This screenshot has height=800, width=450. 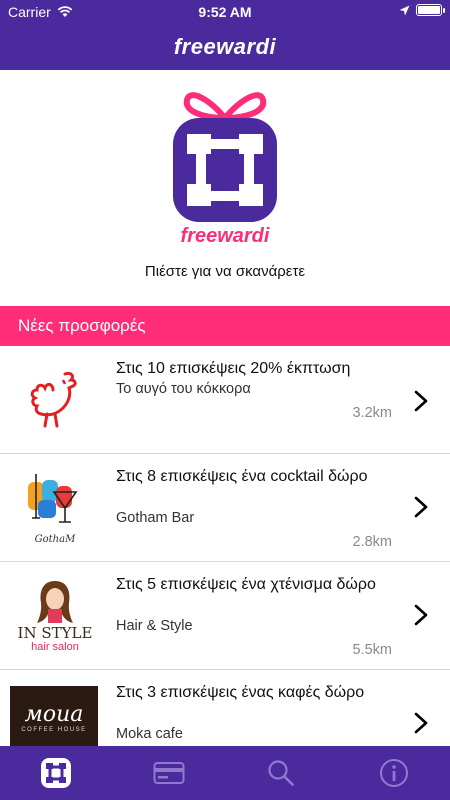 What do you see at coordinates (183, 389) in the screenshot?
I see `offer-shop-name: Το αυγό του κόκκορα` at bounding box center [183, 389].